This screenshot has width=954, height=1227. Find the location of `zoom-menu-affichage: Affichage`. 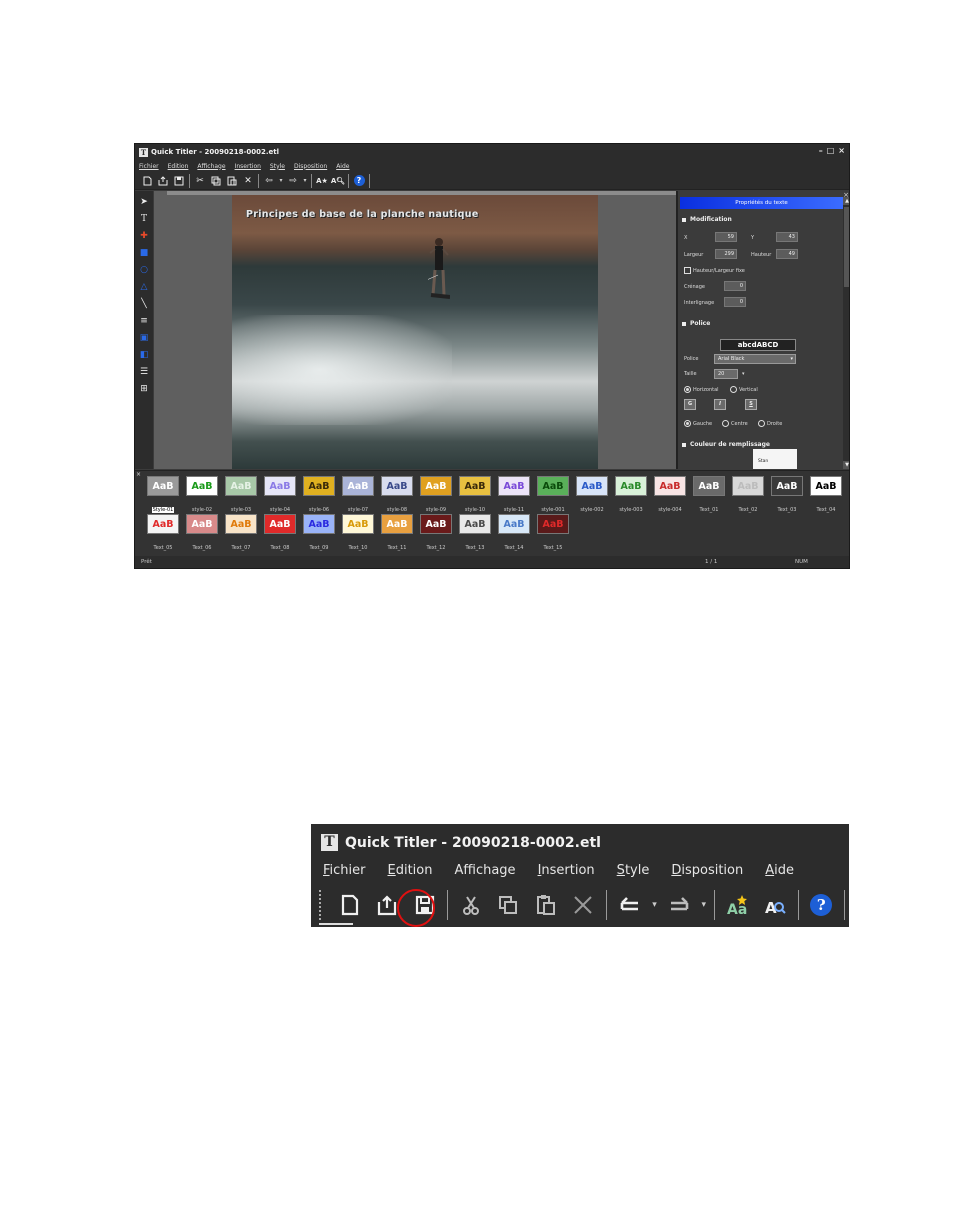

zoom-menu-affichage: Affichage is located at coordinates (484, 870).